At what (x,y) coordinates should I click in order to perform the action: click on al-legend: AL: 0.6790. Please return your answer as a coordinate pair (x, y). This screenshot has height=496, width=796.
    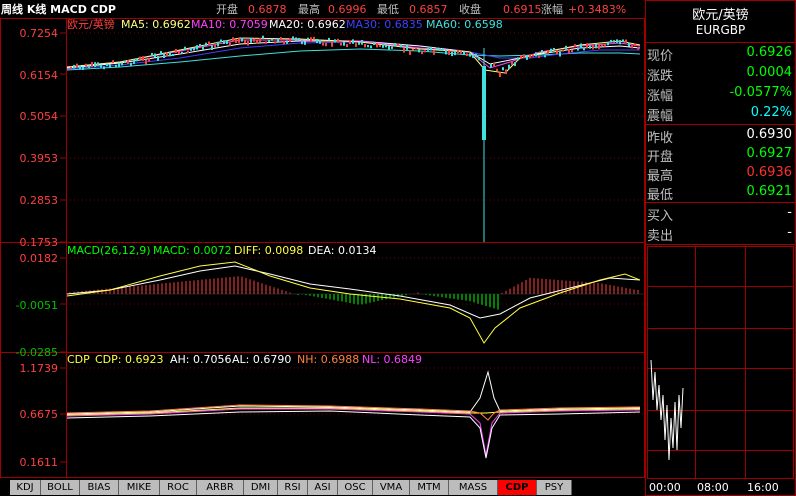
    Looking at the image, I should click on (261, 359).